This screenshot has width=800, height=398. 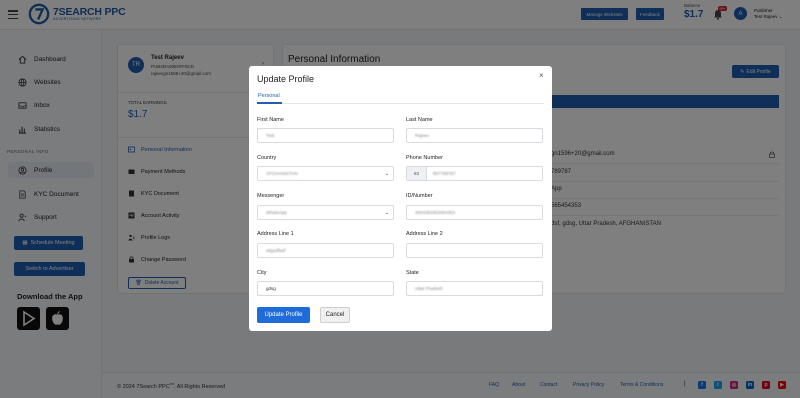 What do you see at coordinates (412, 273) in the screenshot?
I see `state-label: State` at bounding box center [412, 273].